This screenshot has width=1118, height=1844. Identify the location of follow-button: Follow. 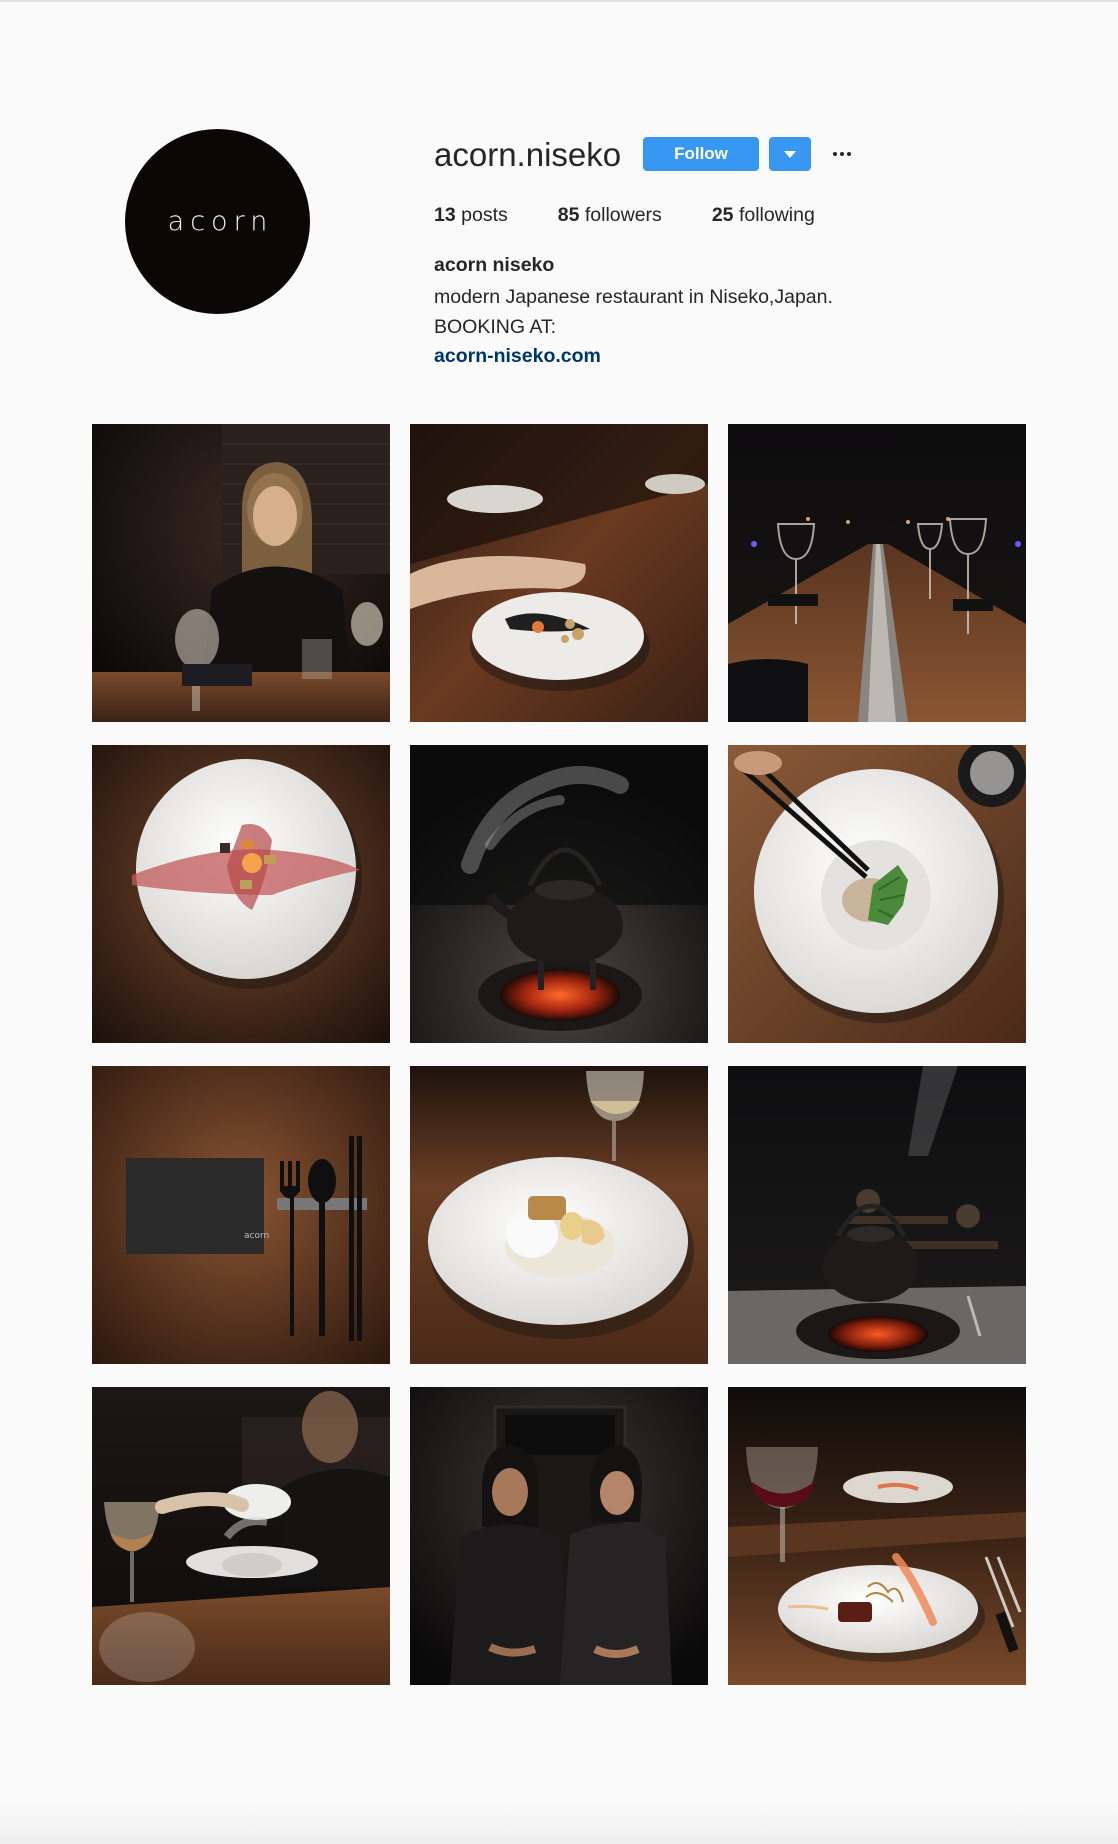
(701, 154).